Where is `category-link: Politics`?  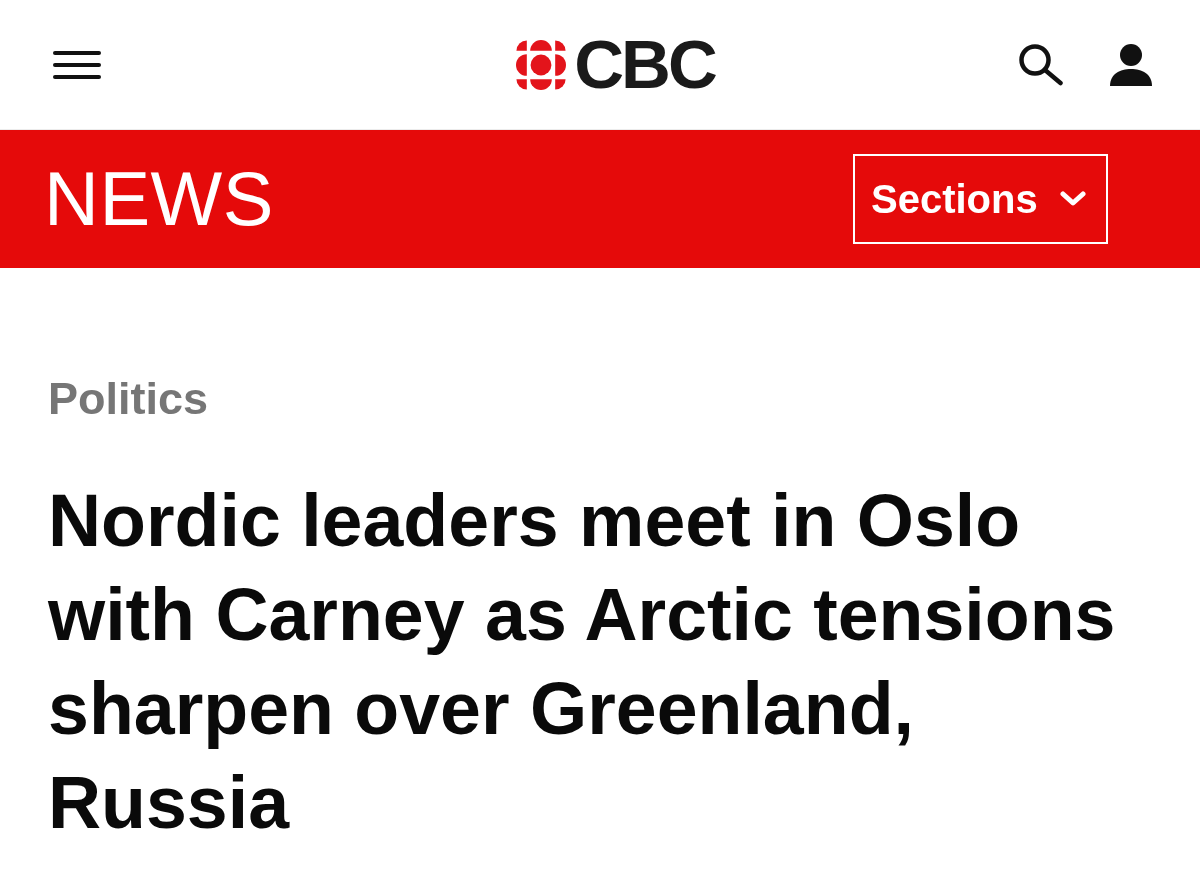 category-link: Politics is located at coordinates (128, 399).